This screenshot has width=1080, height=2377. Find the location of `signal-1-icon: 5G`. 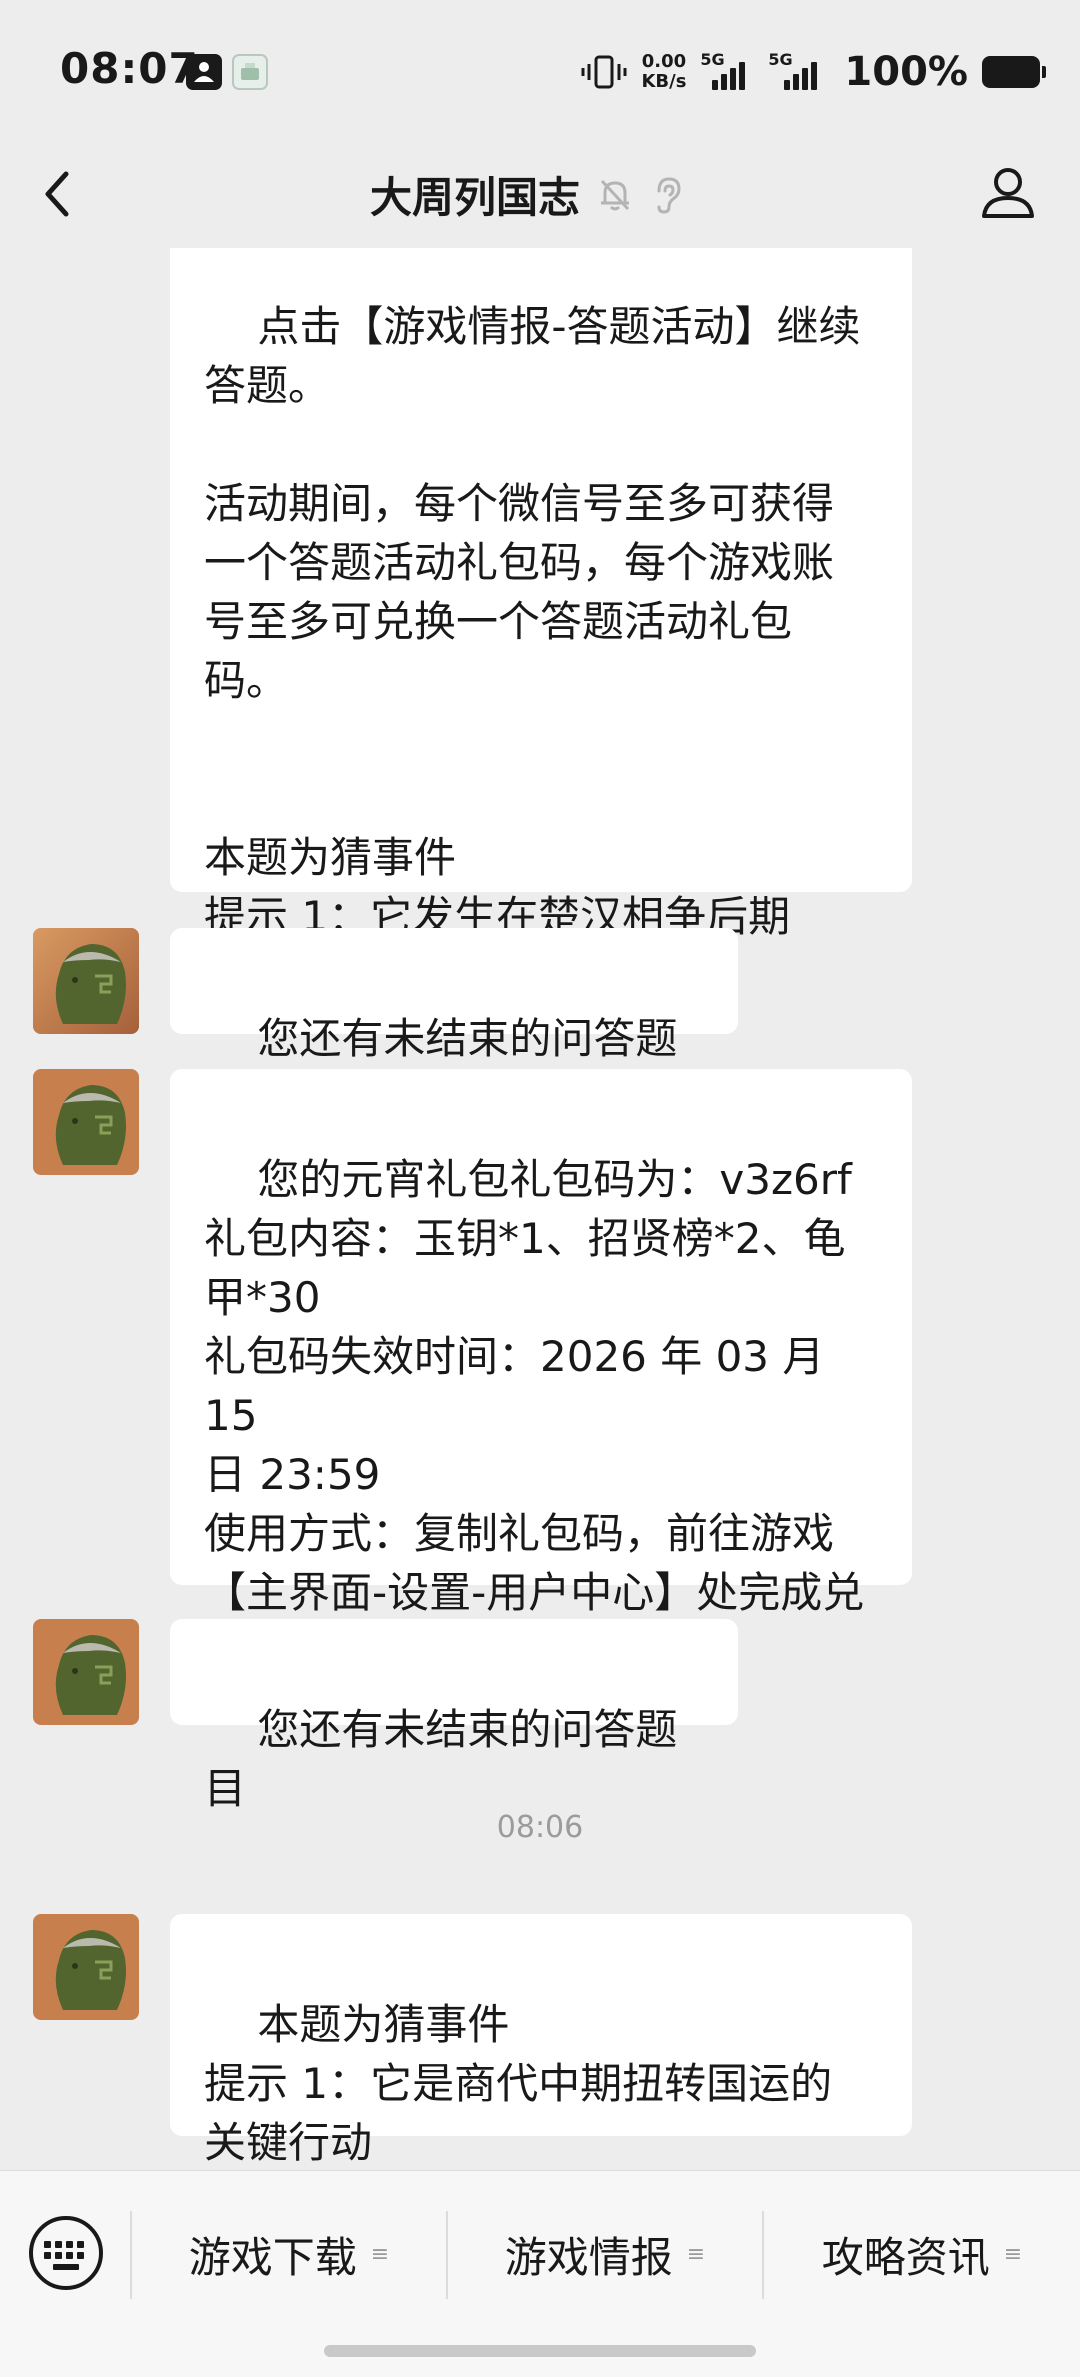

signal-1-icon: 5G is located at coordinates (727, 70).